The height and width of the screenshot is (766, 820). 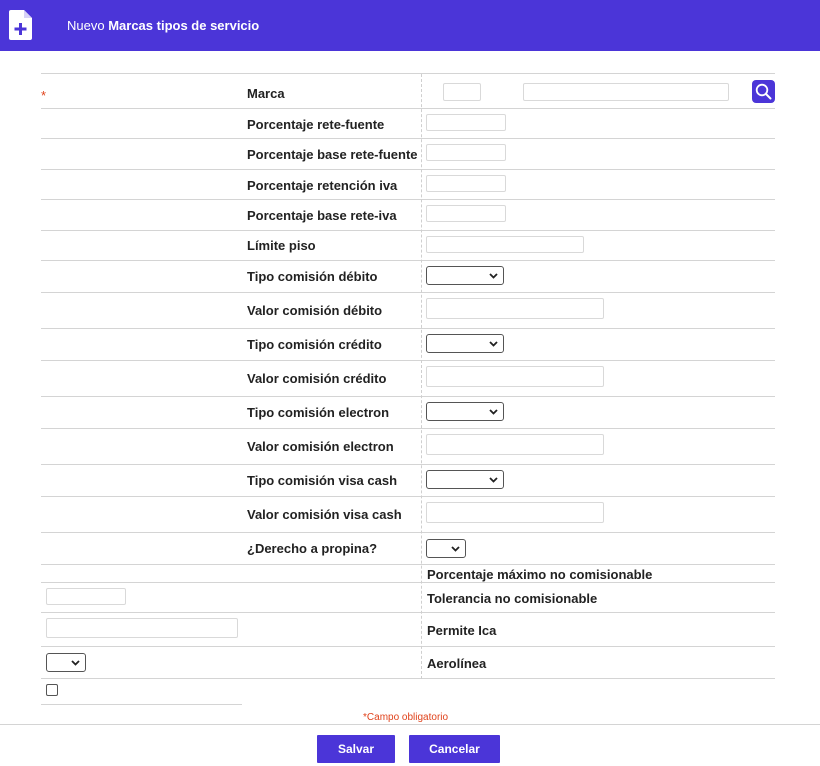 I want to click on permite-ica-label: Permite Ica, so click(x=462, y=630).